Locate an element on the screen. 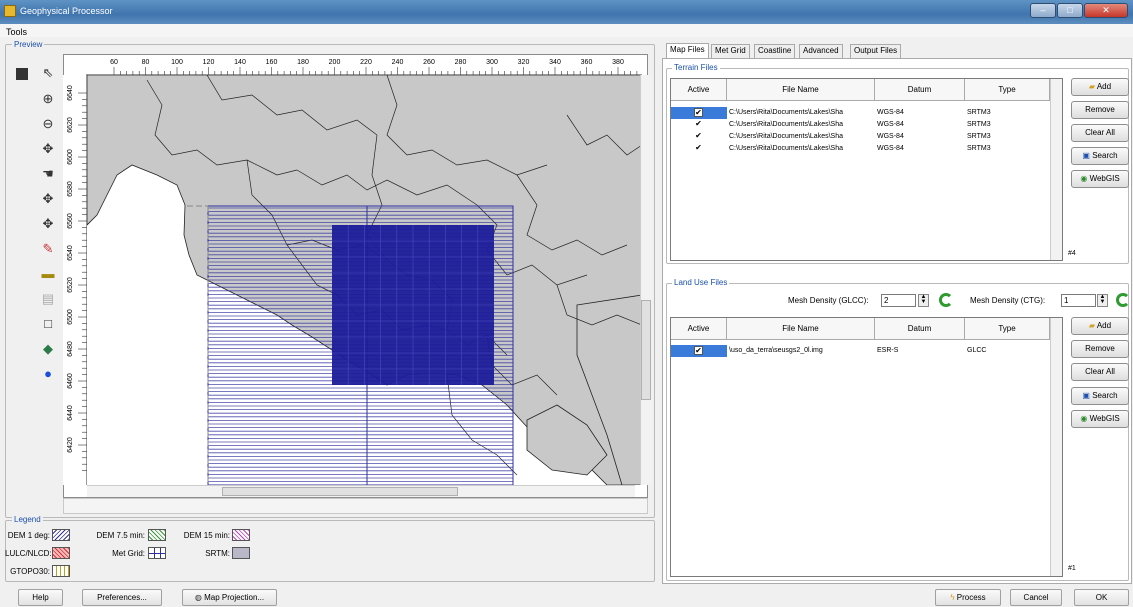 Image resolution: width=1133 pixels, height=607 pixels. cell-type: GLCC is located at coordinates (977, 350).